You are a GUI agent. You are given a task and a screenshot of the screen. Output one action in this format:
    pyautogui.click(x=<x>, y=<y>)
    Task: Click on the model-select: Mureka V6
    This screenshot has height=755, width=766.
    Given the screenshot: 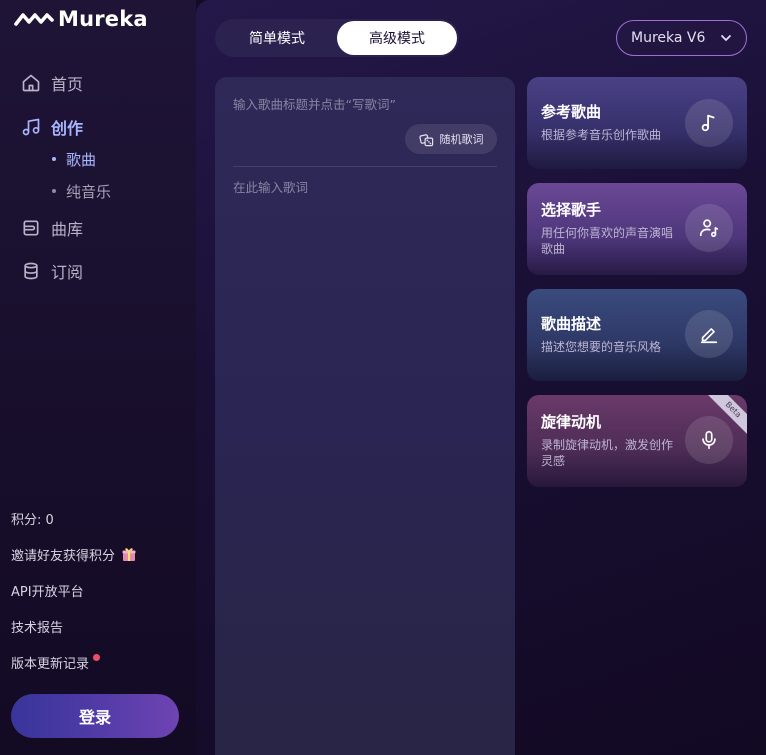 What is the action you would take?
    pyautogui.click(x=681, y=38)
    